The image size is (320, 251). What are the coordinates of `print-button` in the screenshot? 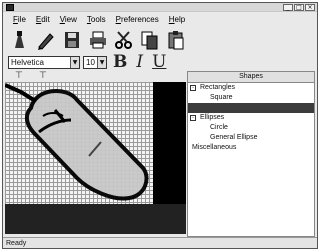 It's located at (98, 40).